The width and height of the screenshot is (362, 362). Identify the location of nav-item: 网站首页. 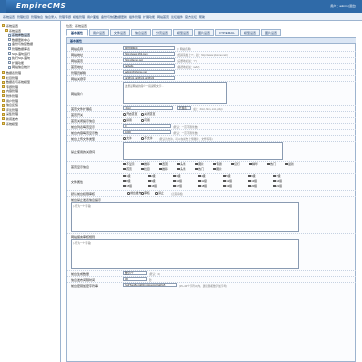
(163, 17).